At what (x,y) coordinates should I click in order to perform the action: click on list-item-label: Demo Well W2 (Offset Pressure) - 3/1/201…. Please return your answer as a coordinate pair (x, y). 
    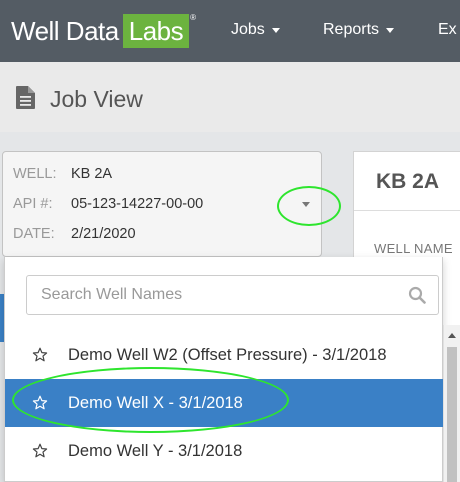
    Looking at the image, I should click on (227, 354).